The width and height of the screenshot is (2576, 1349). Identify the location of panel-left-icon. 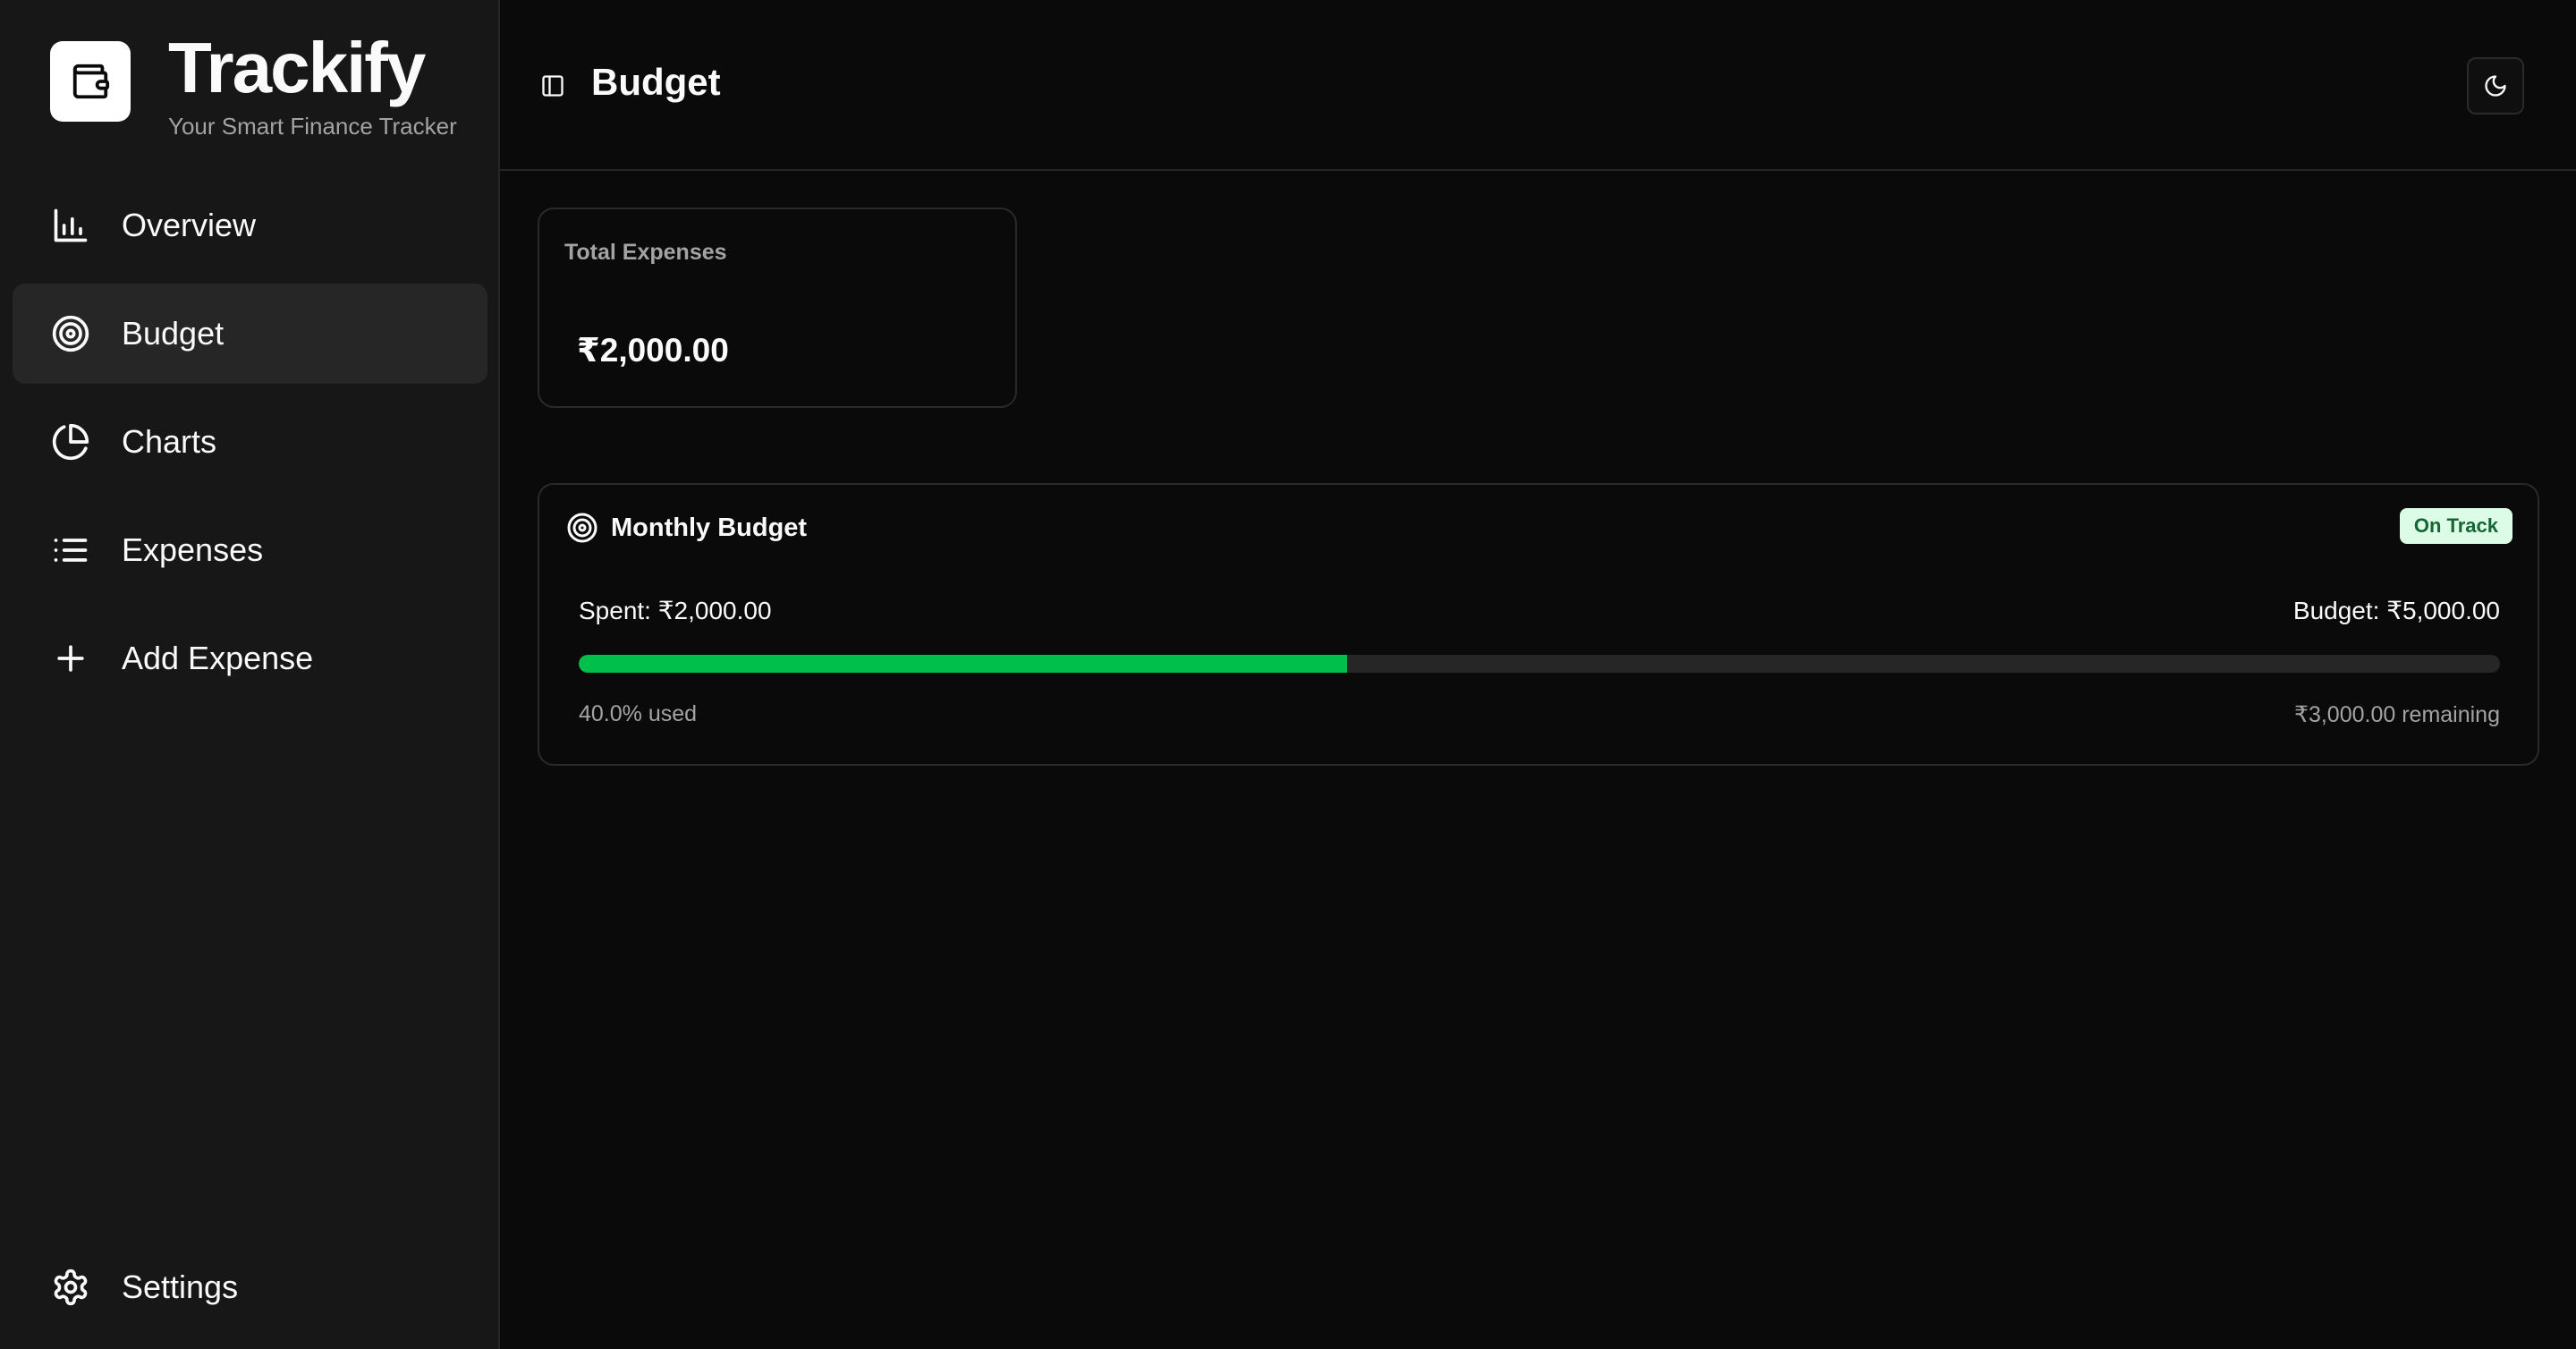
(552, 85).